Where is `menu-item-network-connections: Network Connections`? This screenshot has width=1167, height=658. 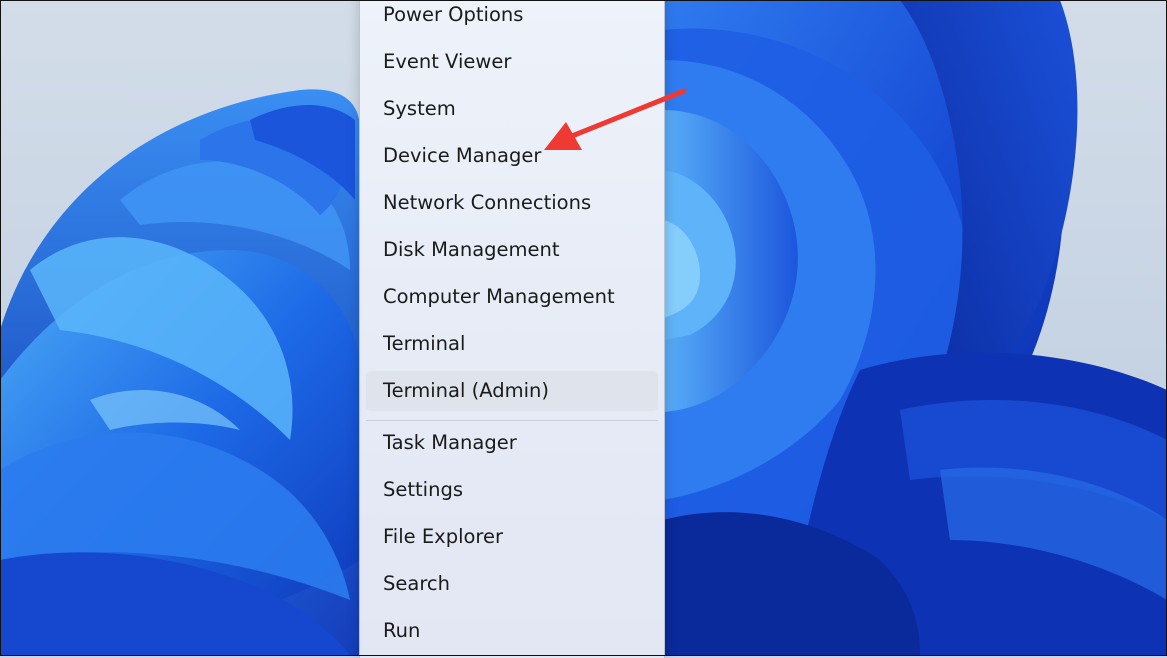 menu-item-network-connections: Network Connections is located at coordinates (512, 203).